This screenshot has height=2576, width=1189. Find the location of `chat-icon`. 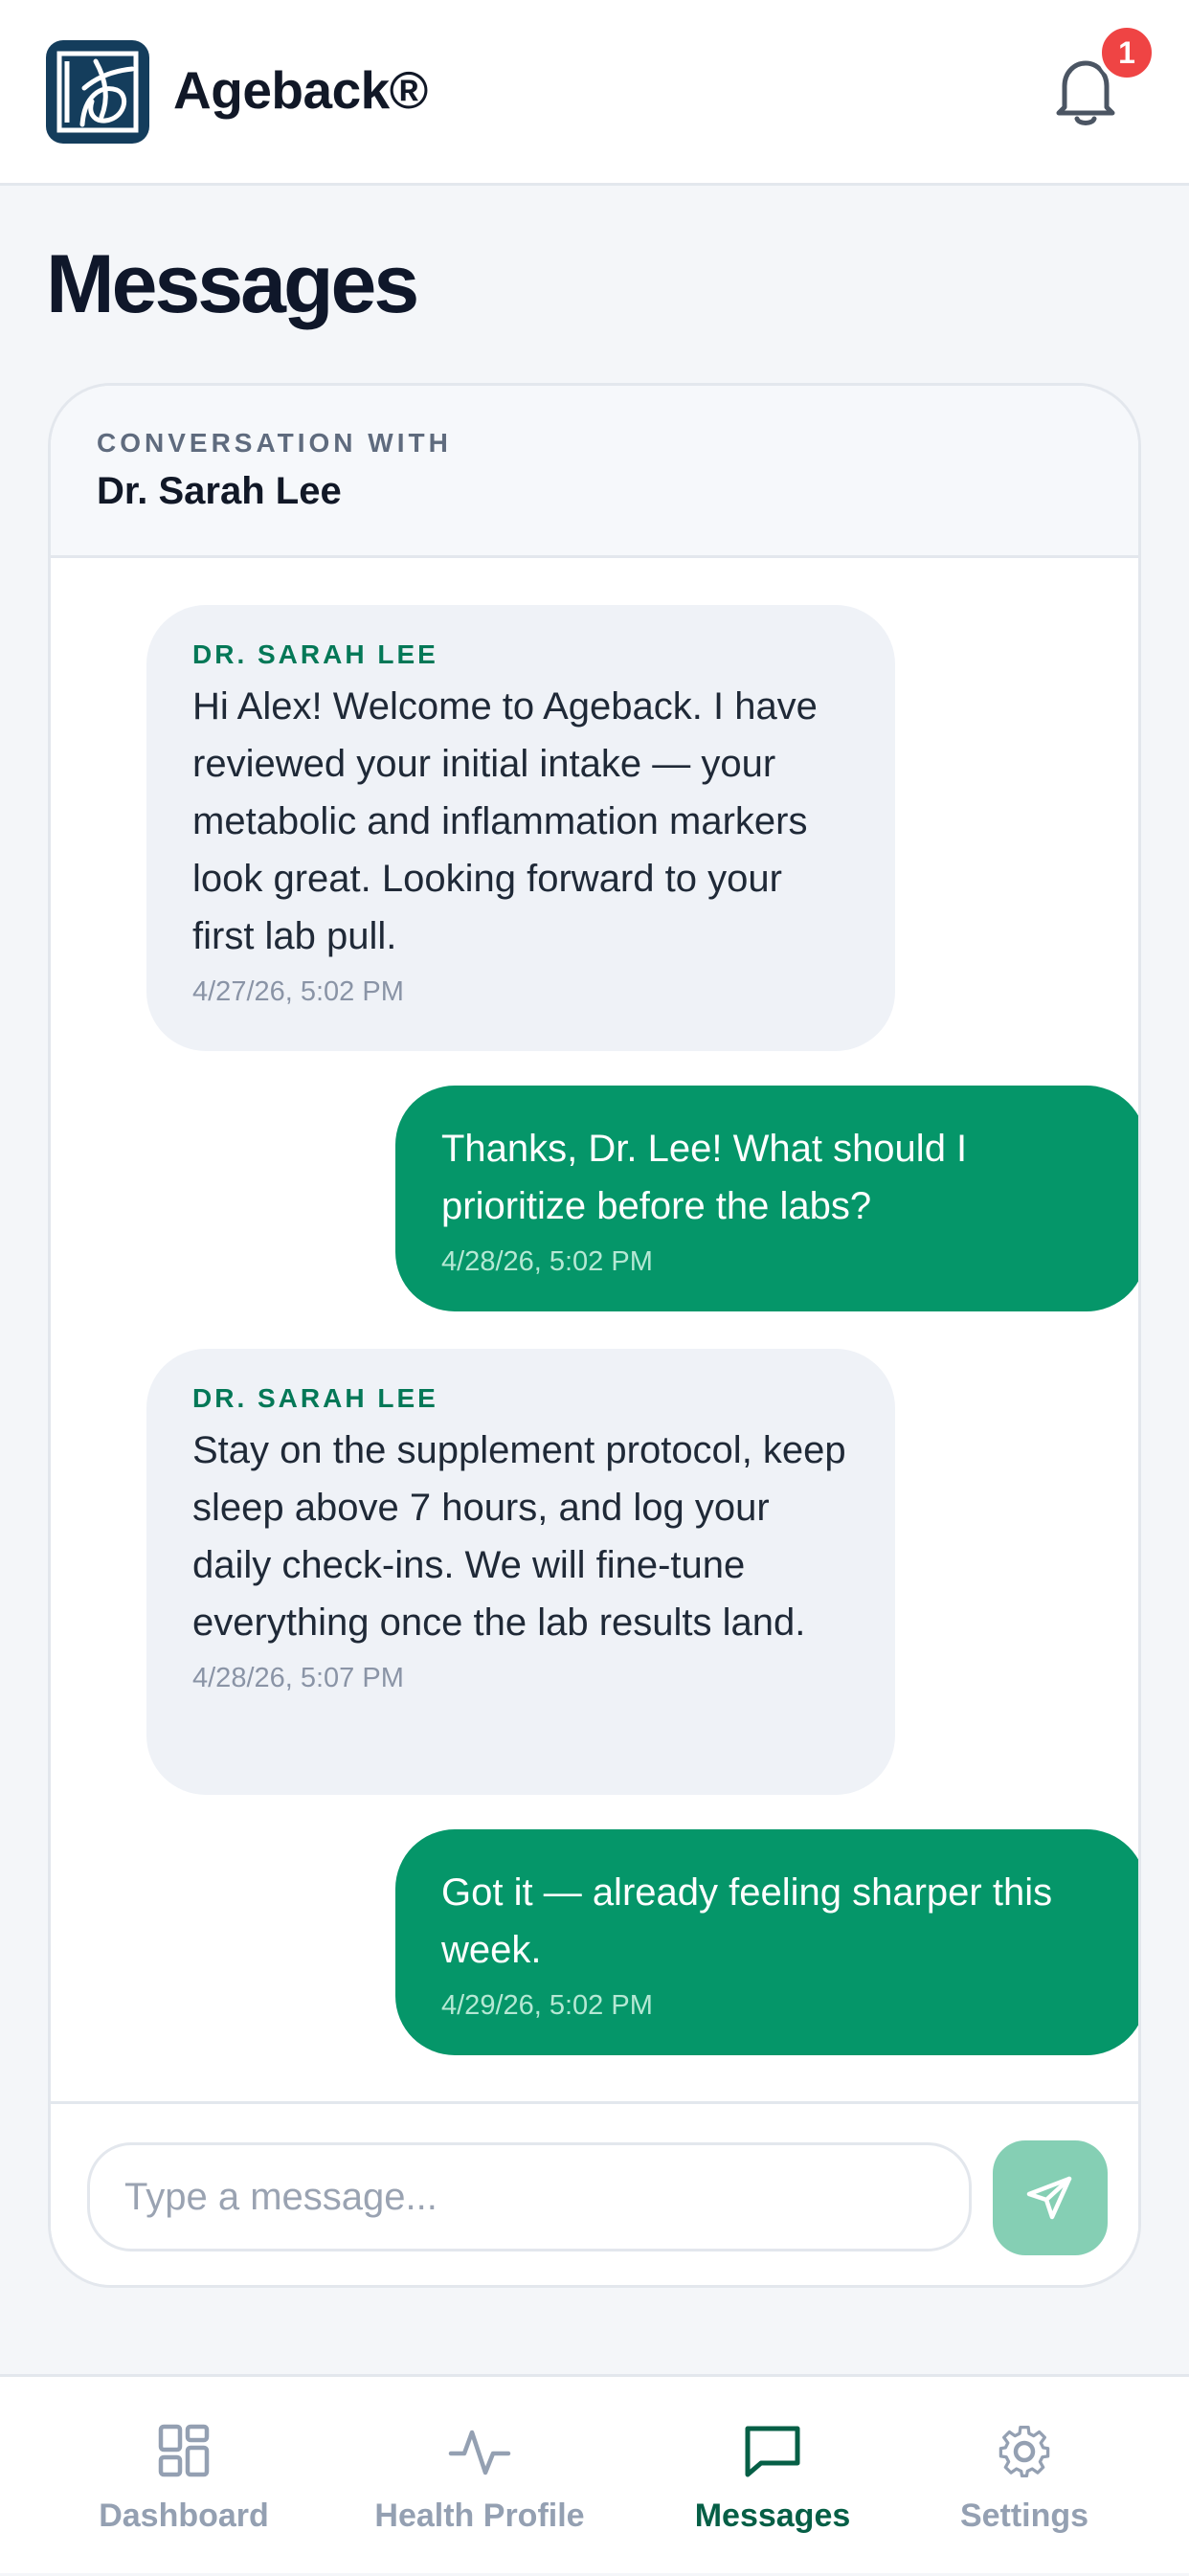

chat-icon is located at coordinates (772, 2451).